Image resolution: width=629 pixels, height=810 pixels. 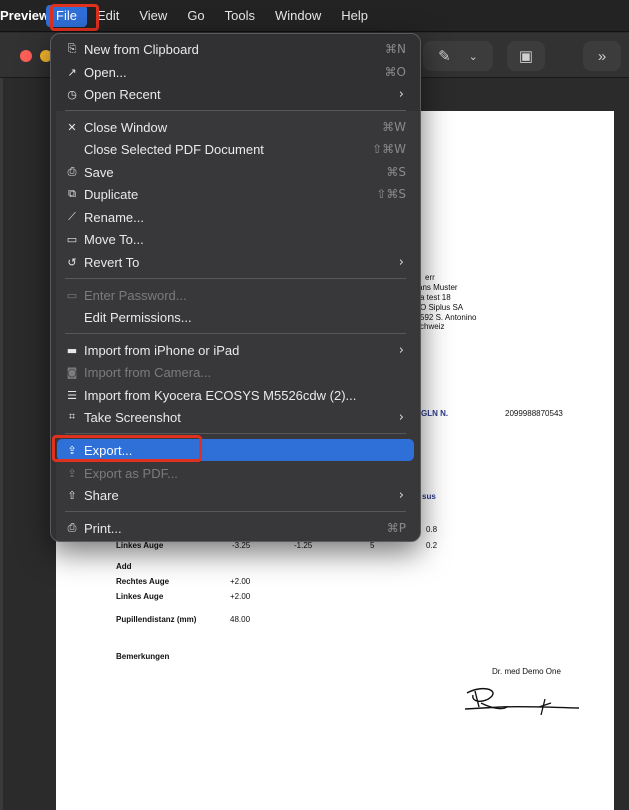 I want to click on gln-label: GLN N., so click(x=435, y=413).